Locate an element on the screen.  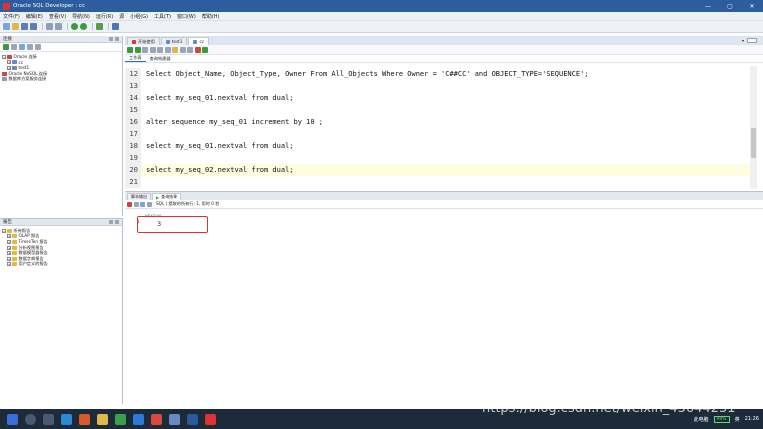
close-button: ✕ is located at coordinates (752, 6).